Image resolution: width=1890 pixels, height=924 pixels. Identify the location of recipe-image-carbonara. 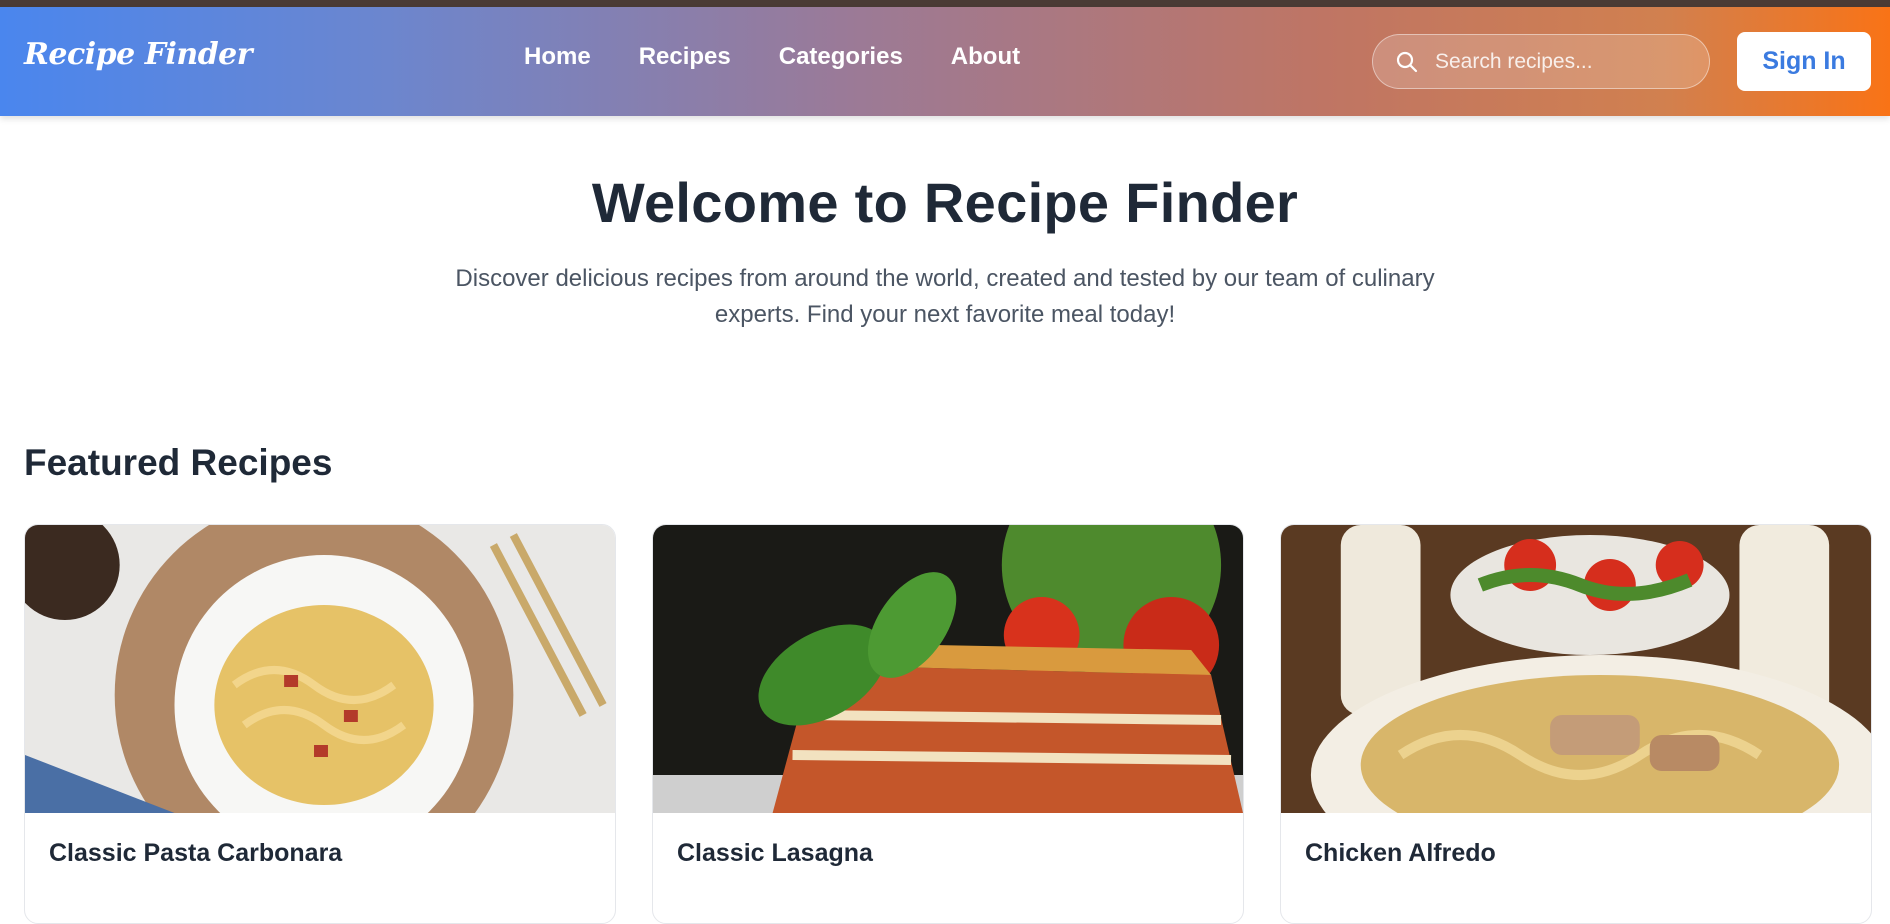
(320, 669).